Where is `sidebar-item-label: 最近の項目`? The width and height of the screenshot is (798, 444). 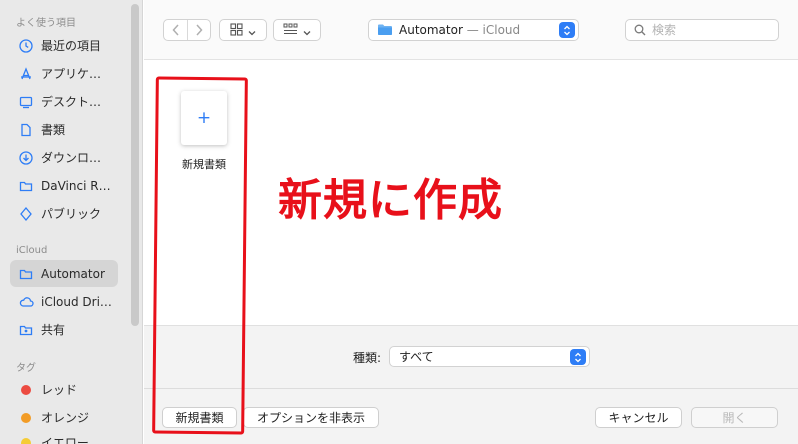 sidebar-item-label: 最近の項目 is located at coordinates (71, 46).